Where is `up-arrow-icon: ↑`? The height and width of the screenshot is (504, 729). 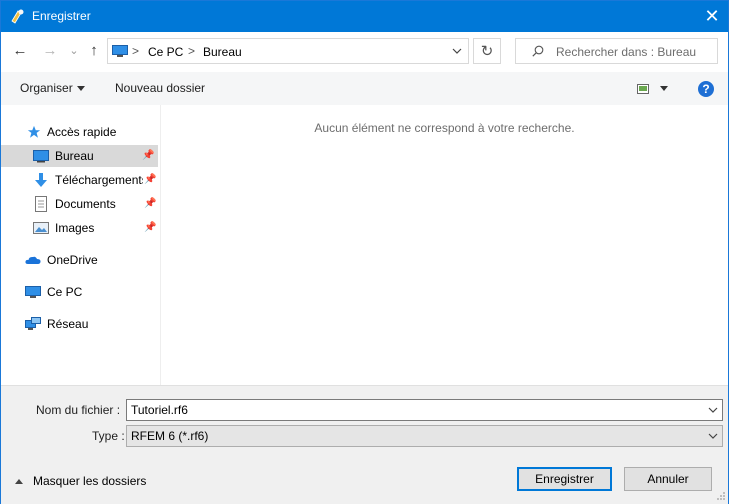
up-arrow-icon: ↑ is located at coordinates (94, 50).